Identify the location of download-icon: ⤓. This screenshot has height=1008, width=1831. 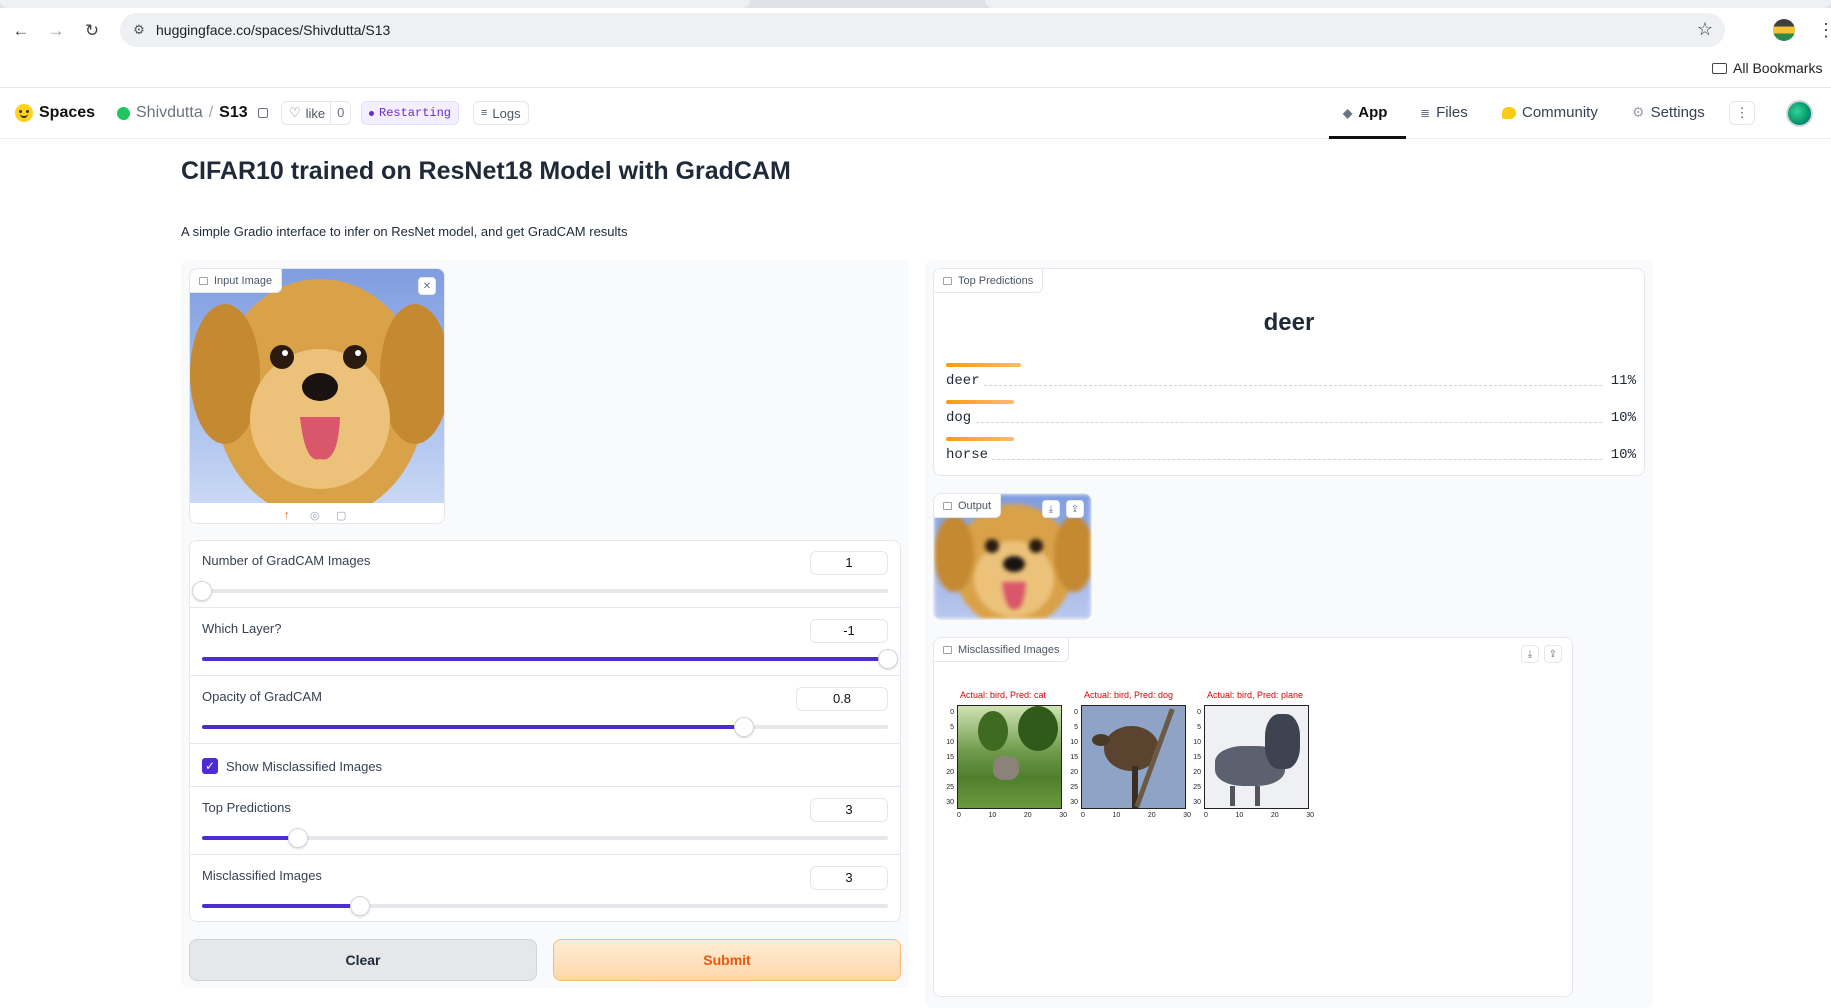
(1051, 509).